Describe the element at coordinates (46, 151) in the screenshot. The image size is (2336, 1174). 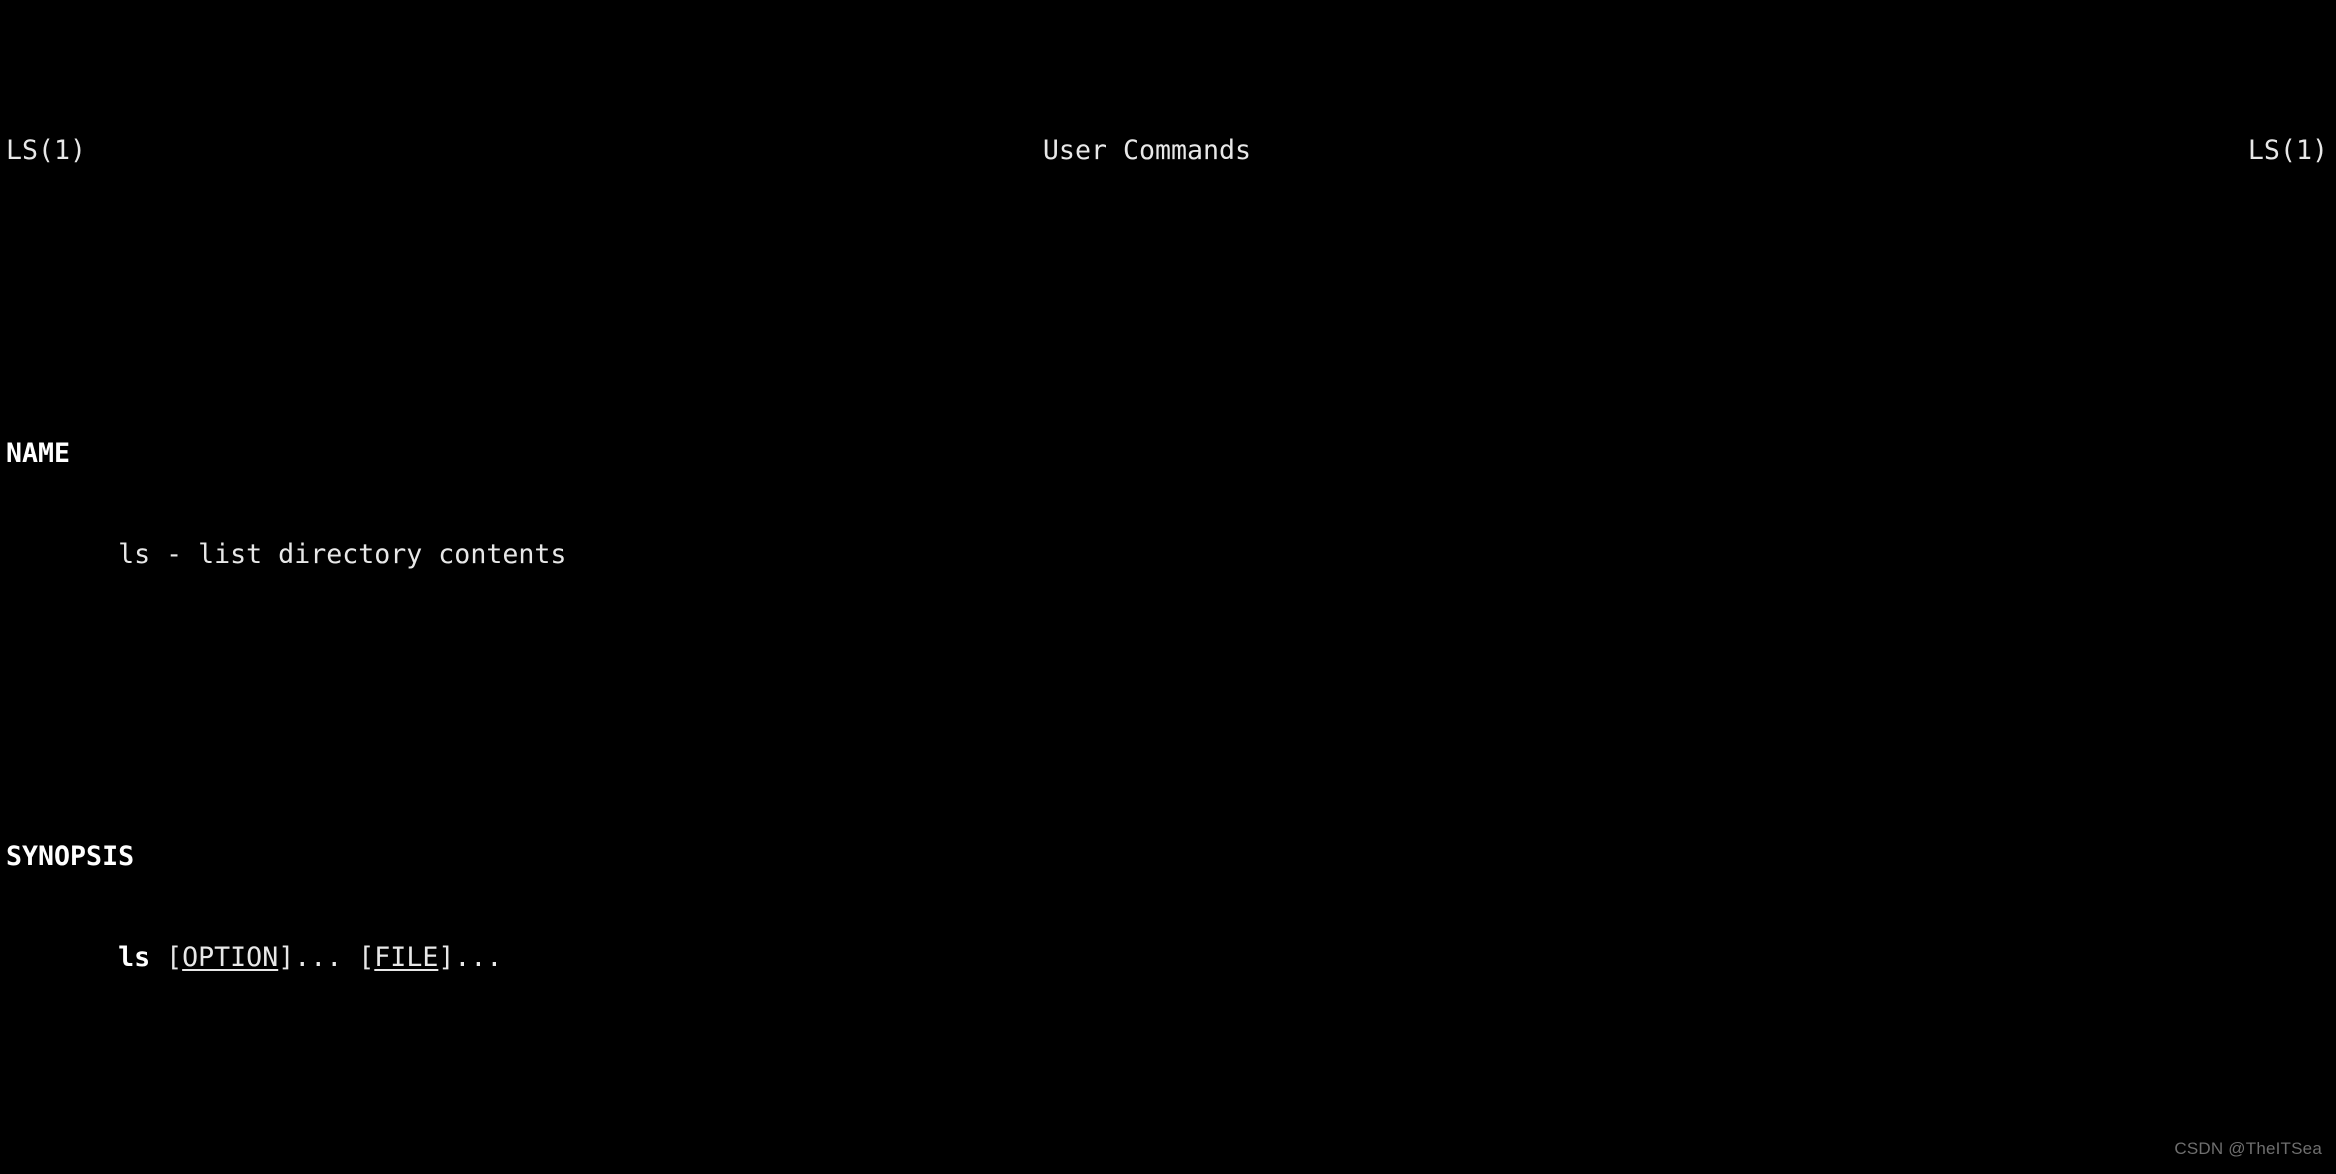
I see `man-header-left: LS(1)` at that location.